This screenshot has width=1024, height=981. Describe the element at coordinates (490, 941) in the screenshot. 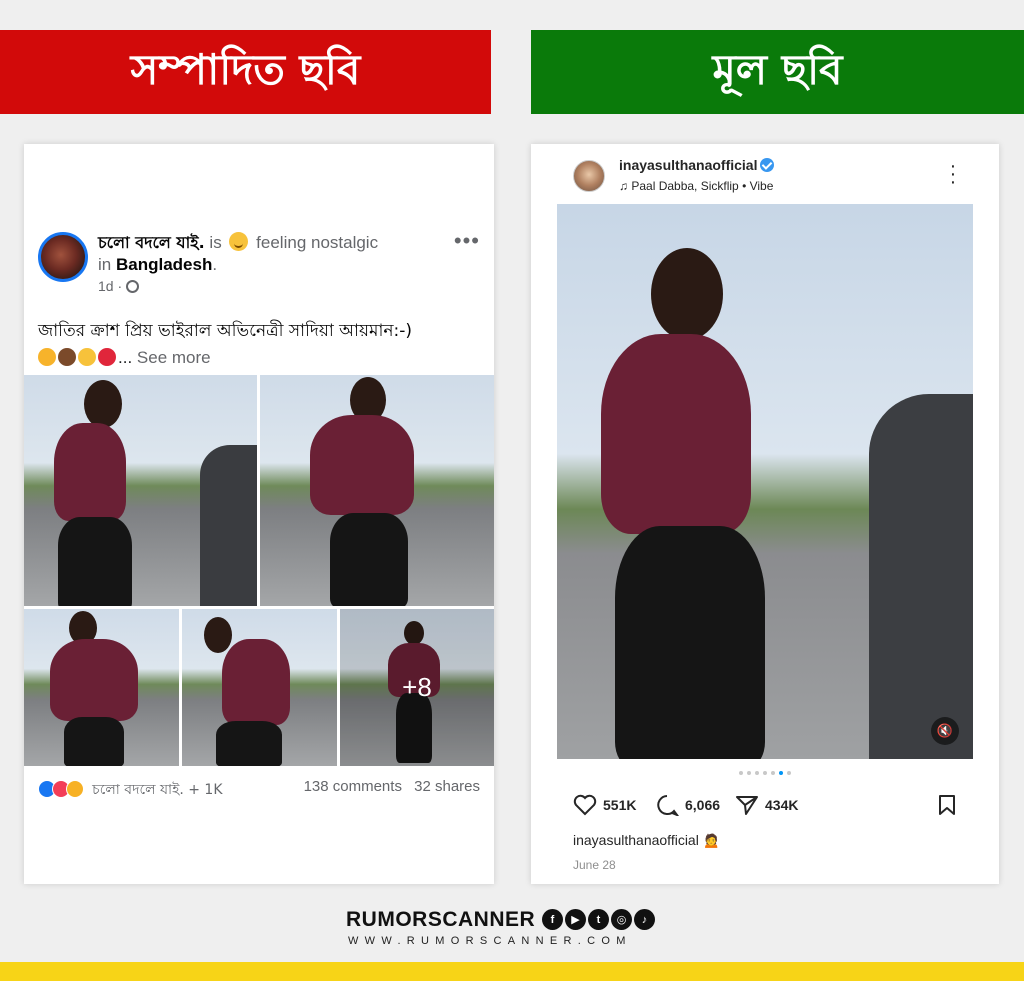

I see `brand-url: WWW.RUMORSCANNER.COM` at that location.